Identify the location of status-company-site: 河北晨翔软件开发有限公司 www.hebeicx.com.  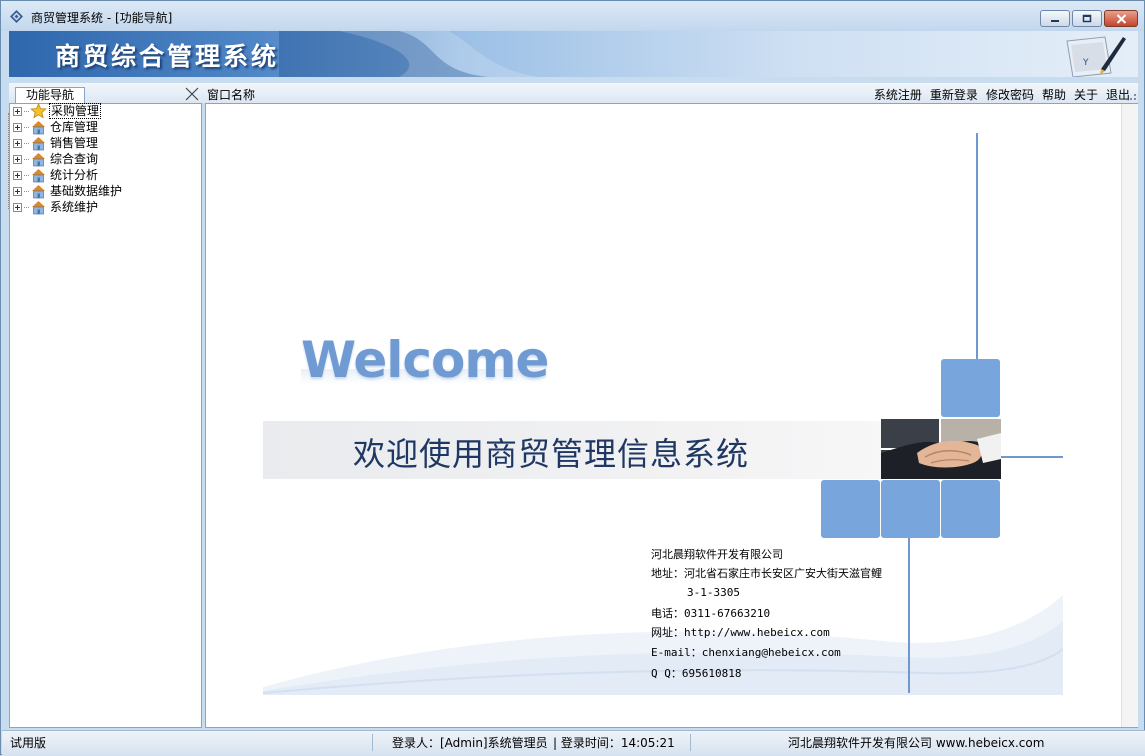
(916, 743).